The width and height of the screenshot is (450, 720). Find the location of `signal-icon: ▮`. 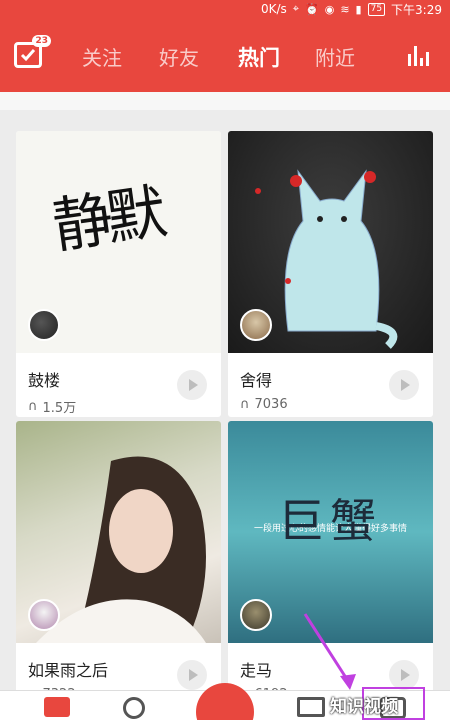

signal-icon: ▮ is located at coordinates (358, 9).